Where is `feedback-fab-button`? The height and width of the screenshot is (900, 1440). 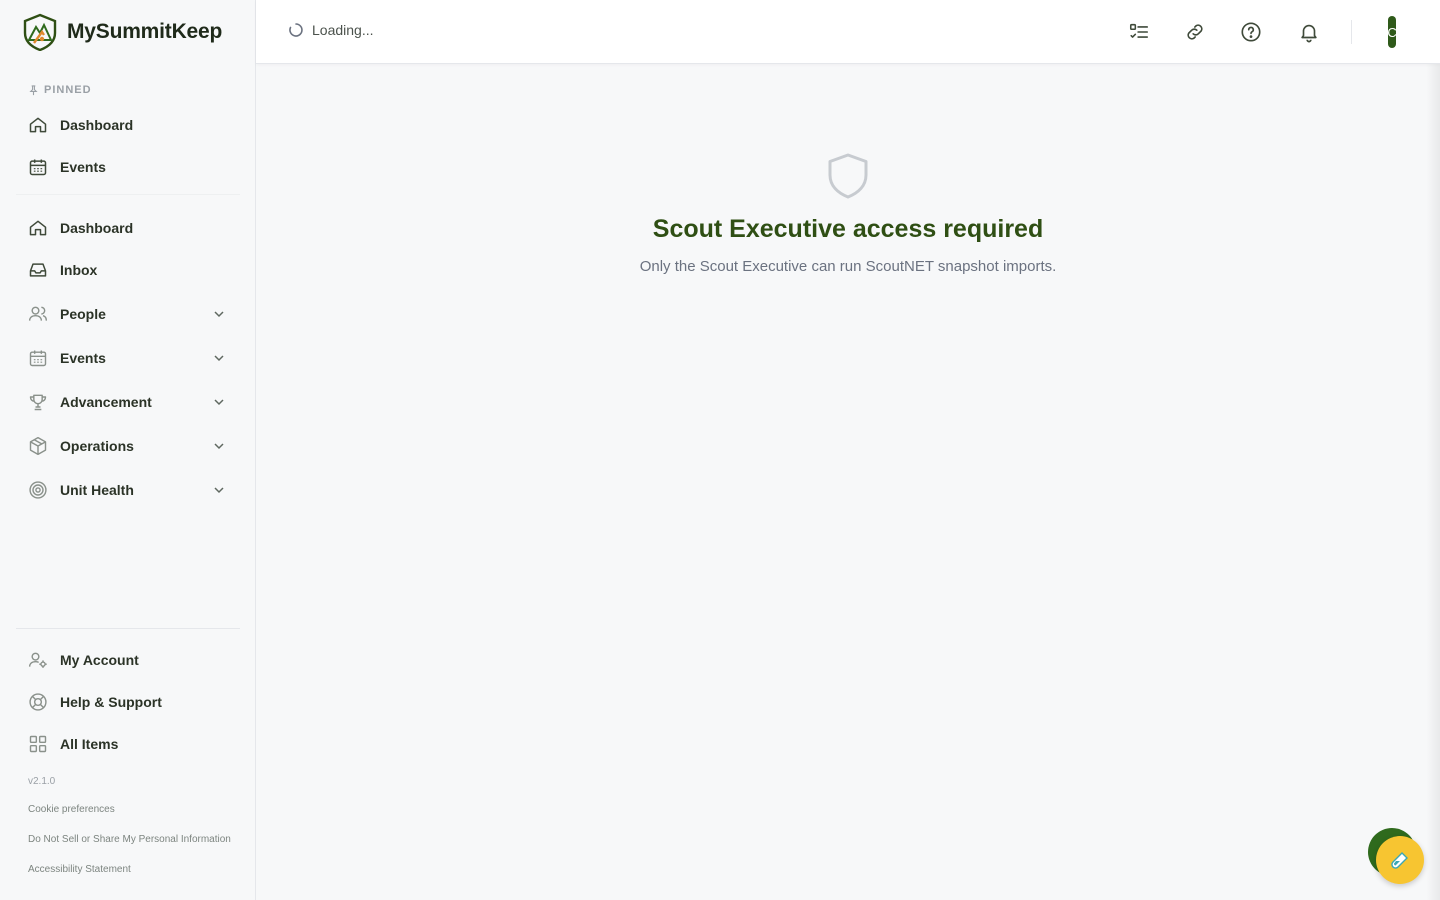 feedback-fab-button is located at coordinates (1400, 860).